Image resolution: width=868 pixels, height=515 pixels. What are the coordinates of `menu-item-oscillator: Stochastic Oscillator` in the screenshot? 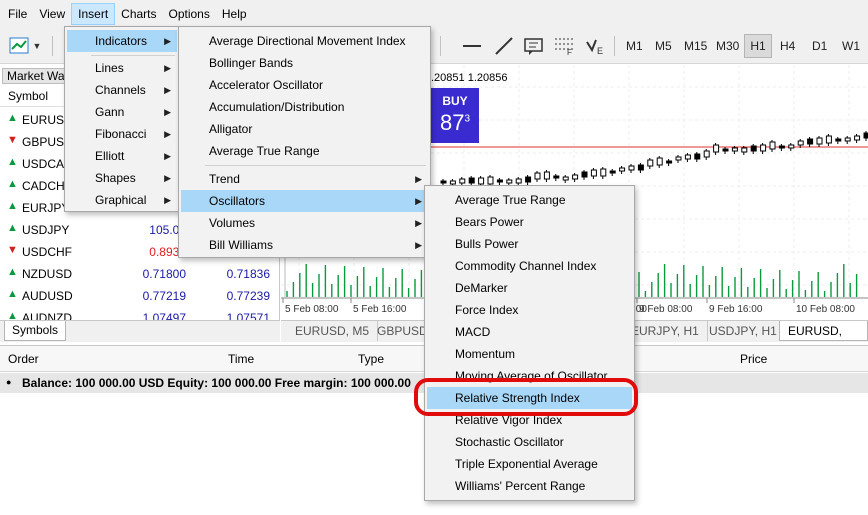 It's located at (529, 442).